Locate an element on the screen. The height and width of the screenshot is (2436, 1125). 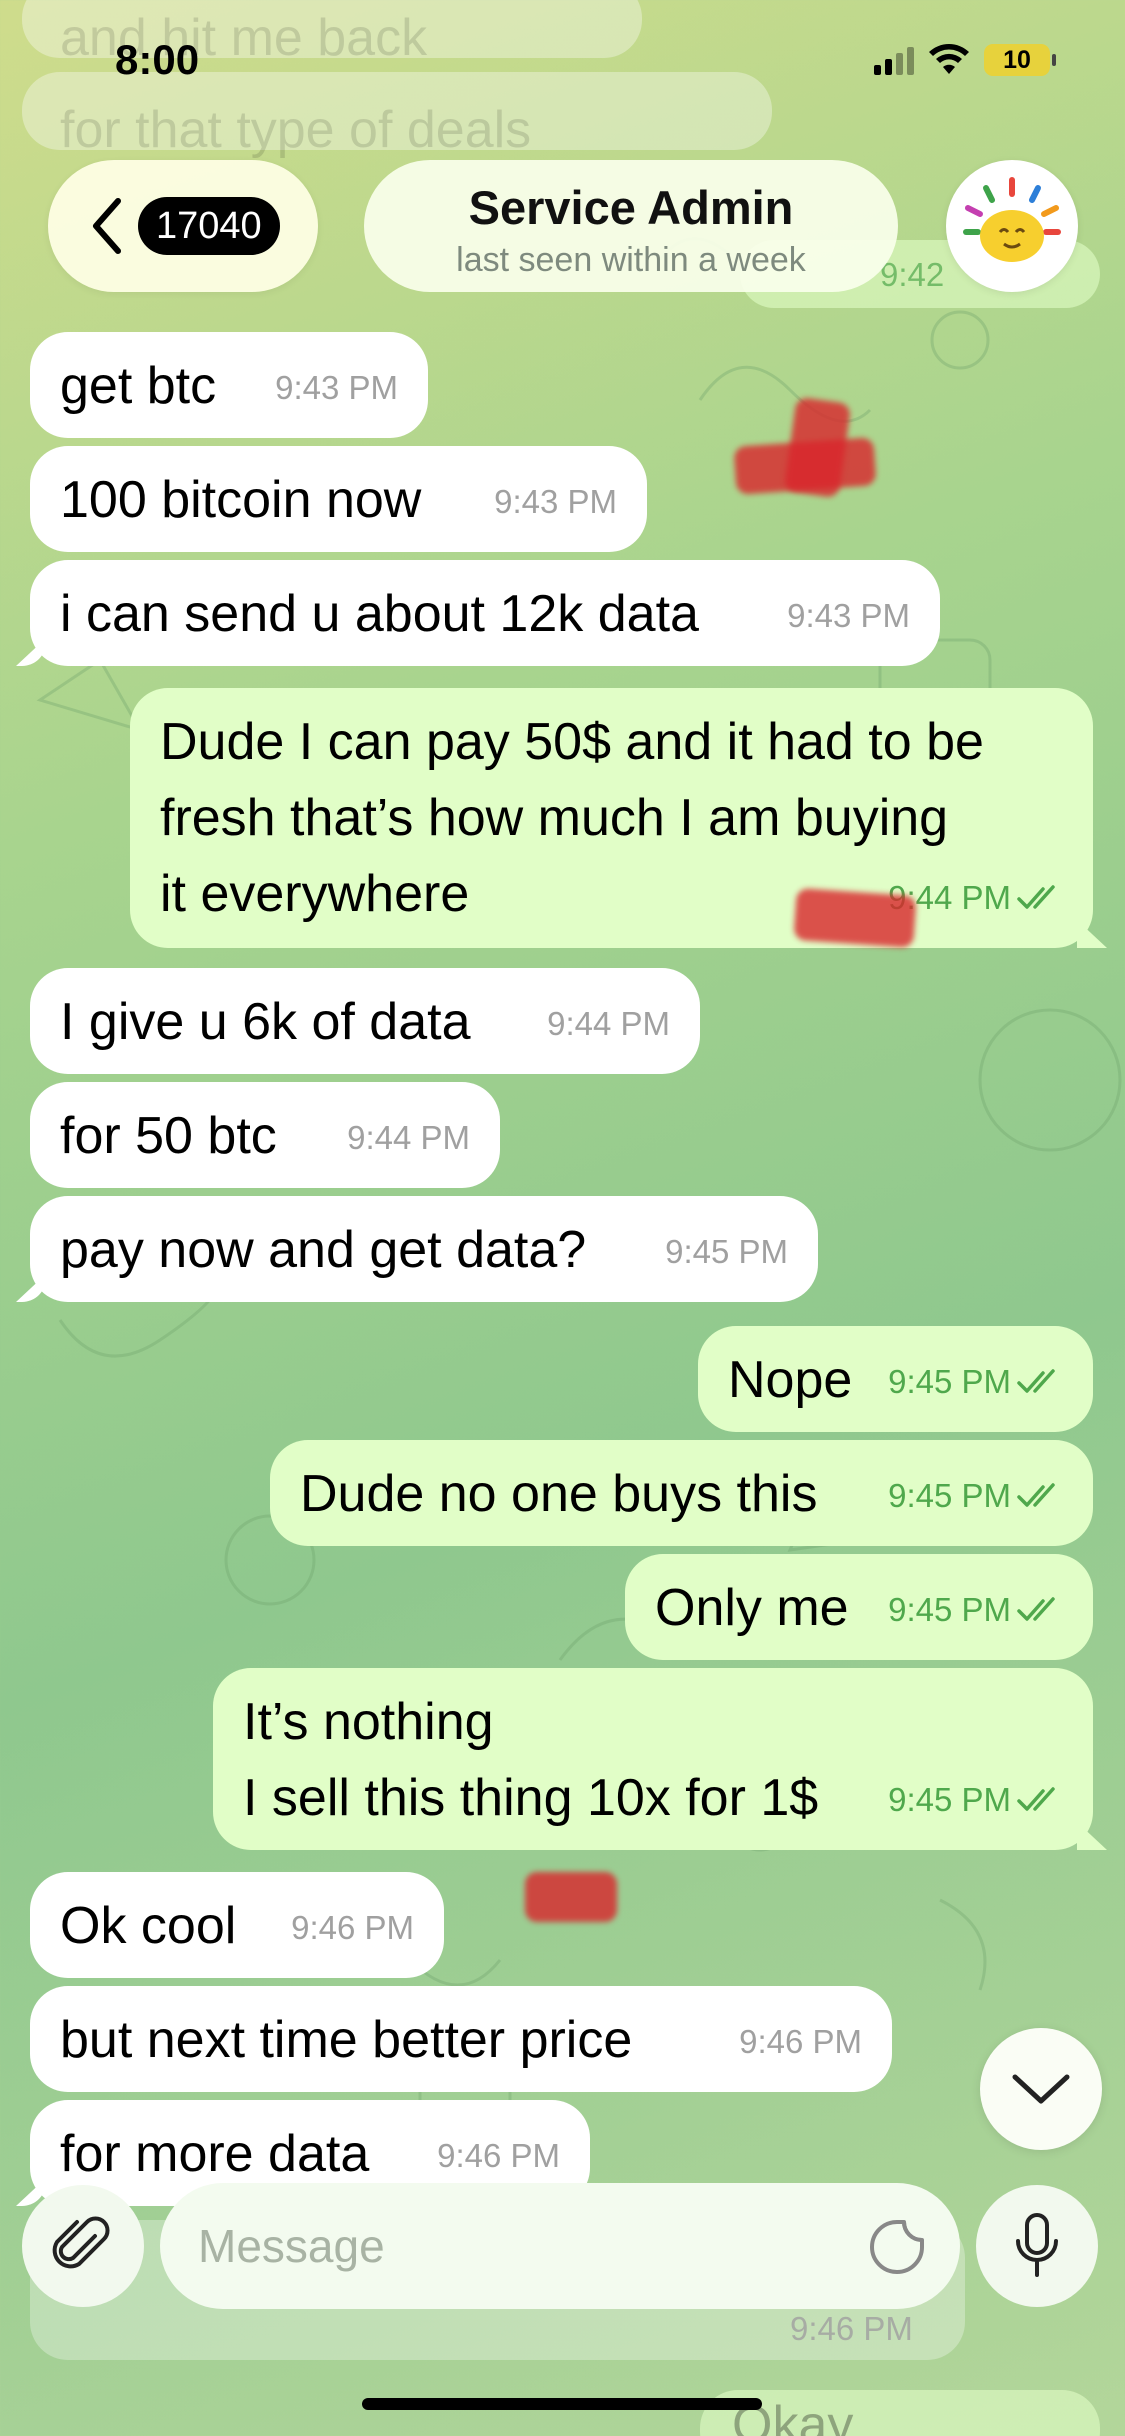
message-text: 100 bitcoin now is located at coordinates (241, 500).